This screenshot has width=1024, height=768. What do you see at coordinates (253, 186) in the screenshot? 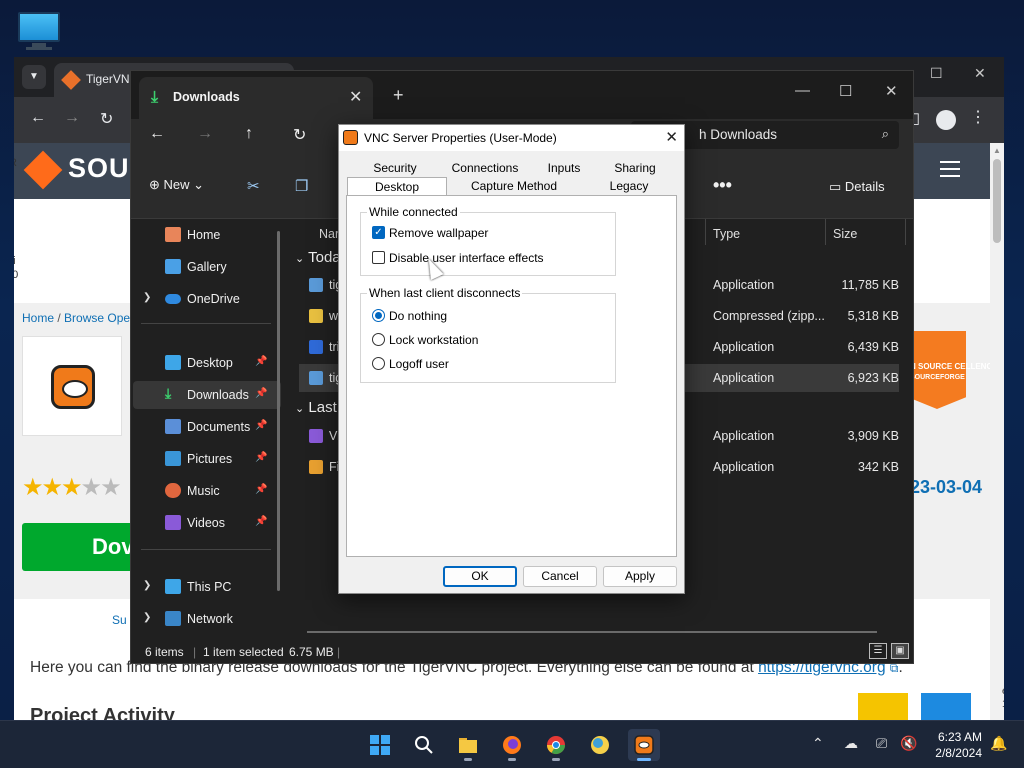
I see `cut-icon: ✂` at bounding box center [253, 186].